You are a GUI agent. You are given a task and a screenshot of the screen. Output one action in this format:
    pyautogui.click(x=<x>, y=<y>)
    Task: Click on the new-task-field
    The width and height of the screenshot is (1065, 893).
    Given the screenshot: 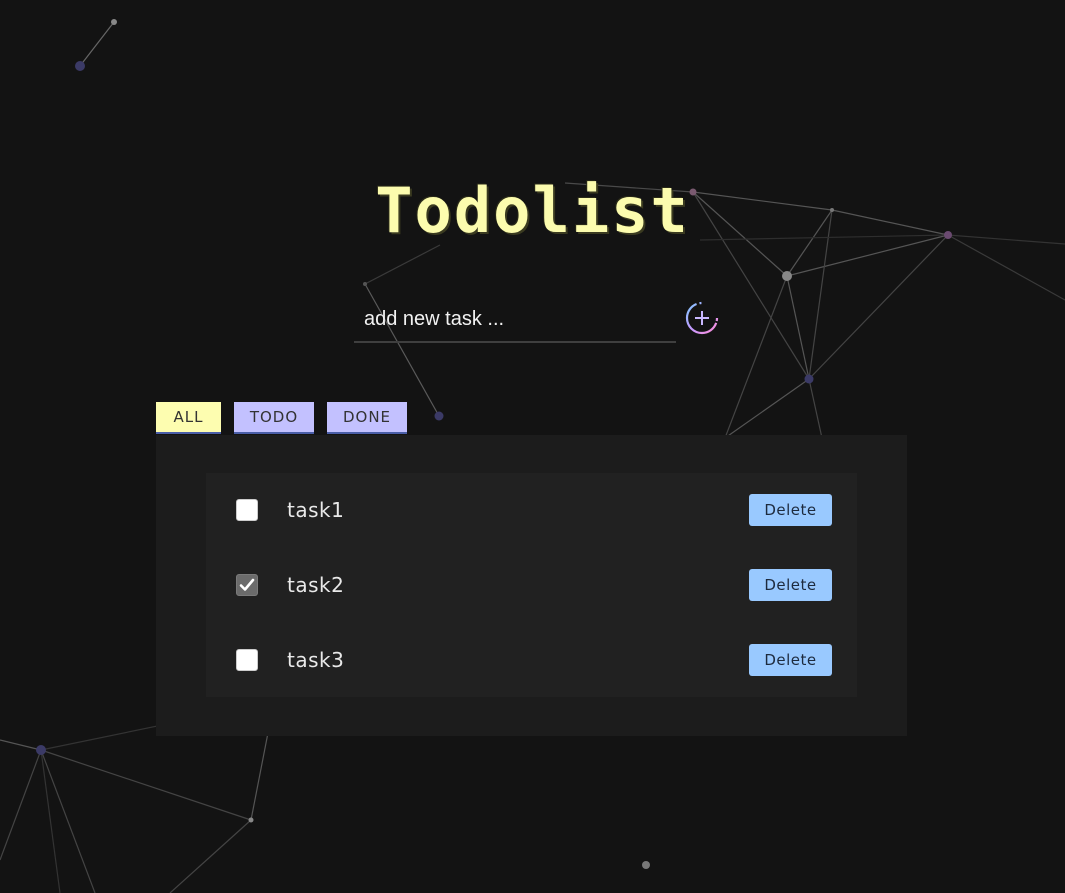 What is the action you would take?
    pyautogui.click(x=515, y=320)
    